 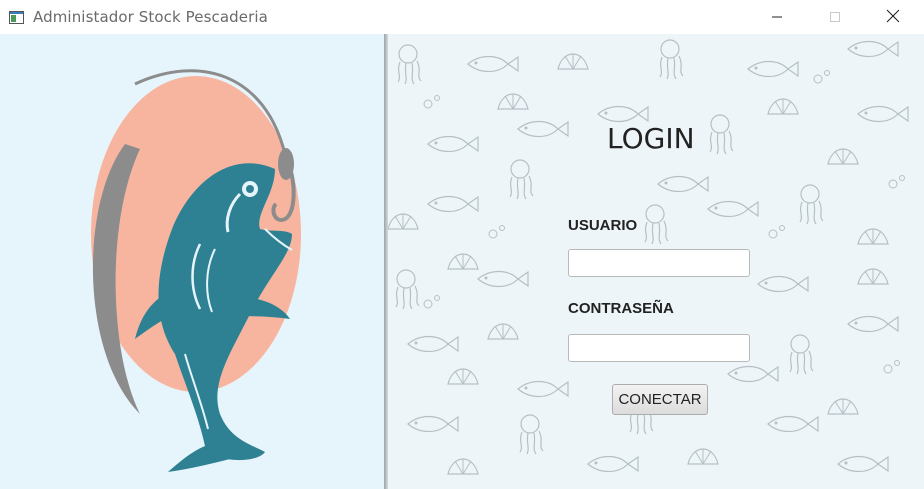 What do you see at coordinates (659, 348) in the screenshot?
I see `password-input` at bounding box center [659, 348].